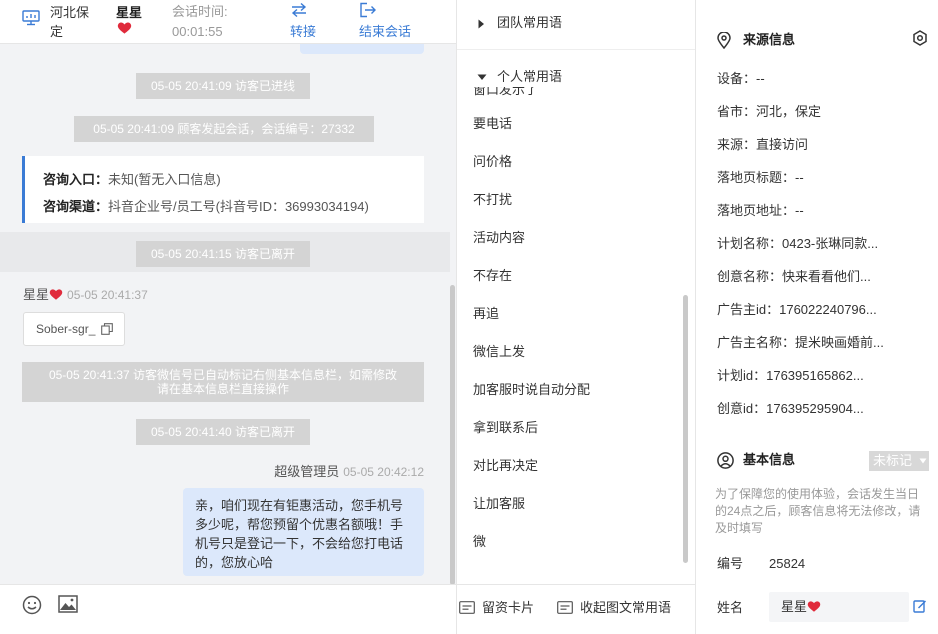 The width and height of the screenshot is (938, 634). What do you see at coordinates (107, 329) in the screenshot?
I see `copy-icon` at bounding box center [107, 329].